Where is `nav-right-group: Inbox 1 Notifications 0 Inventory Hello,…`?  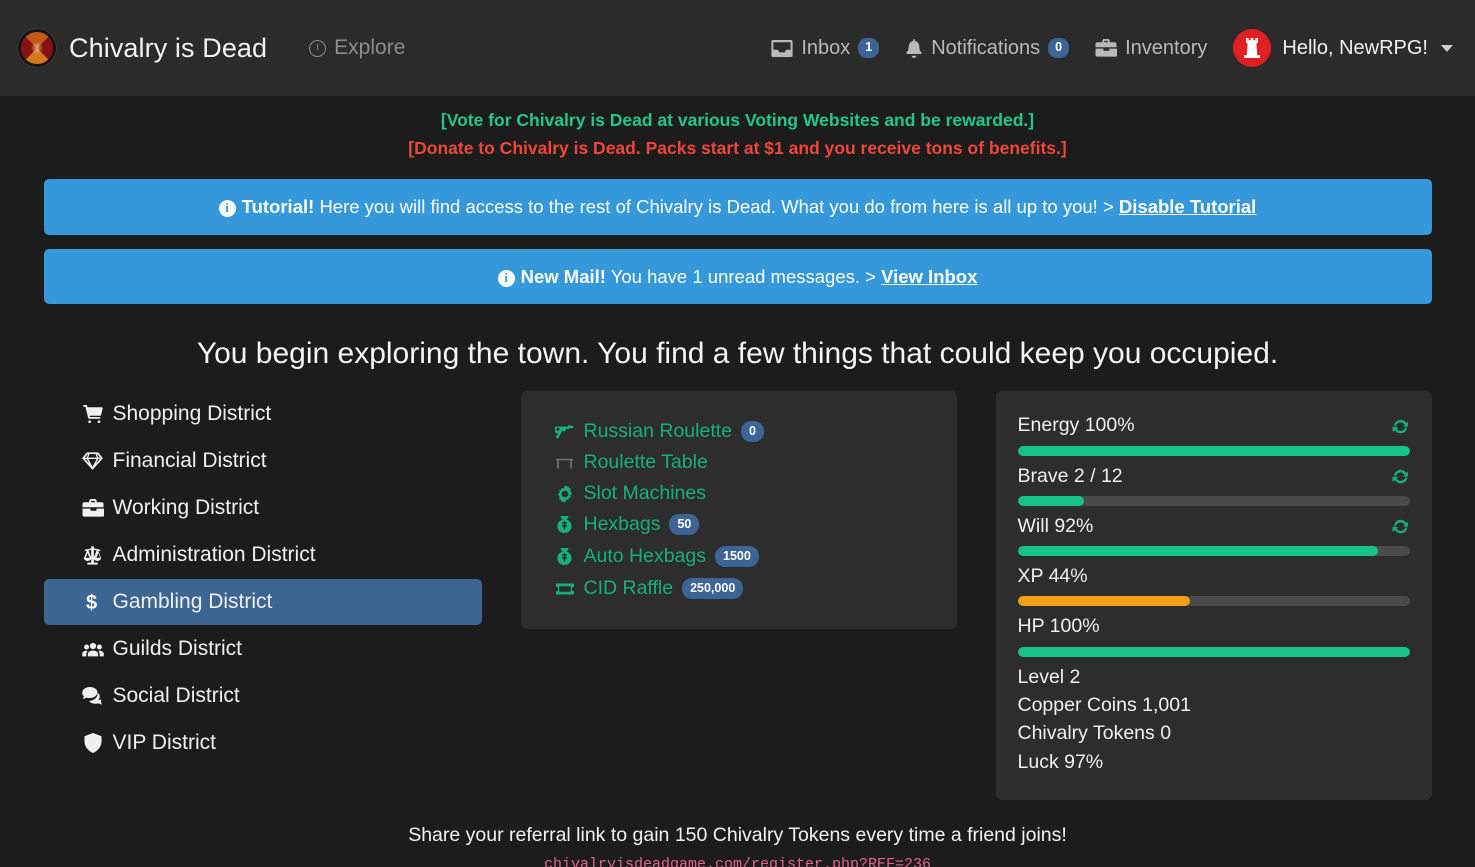
nav-right-group: Inbox 1 Notifications 0 Inventory Hello,… is located at coordinates (1112, 48).